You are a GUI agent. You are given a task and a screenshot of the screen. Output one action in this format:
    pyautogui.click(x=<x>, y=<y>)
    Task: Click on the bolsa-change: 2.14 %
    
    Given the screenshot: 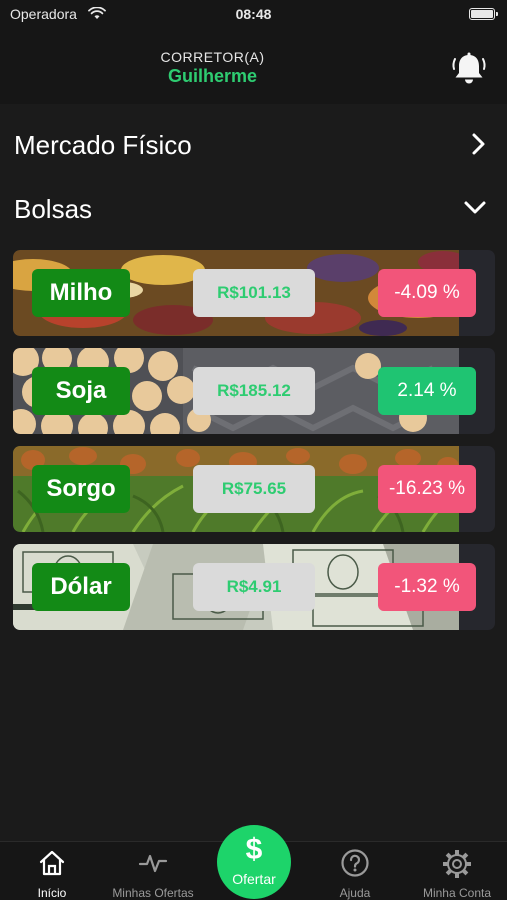 What is the action you would take?
    pyautogui.click(x=427, y=391)
    